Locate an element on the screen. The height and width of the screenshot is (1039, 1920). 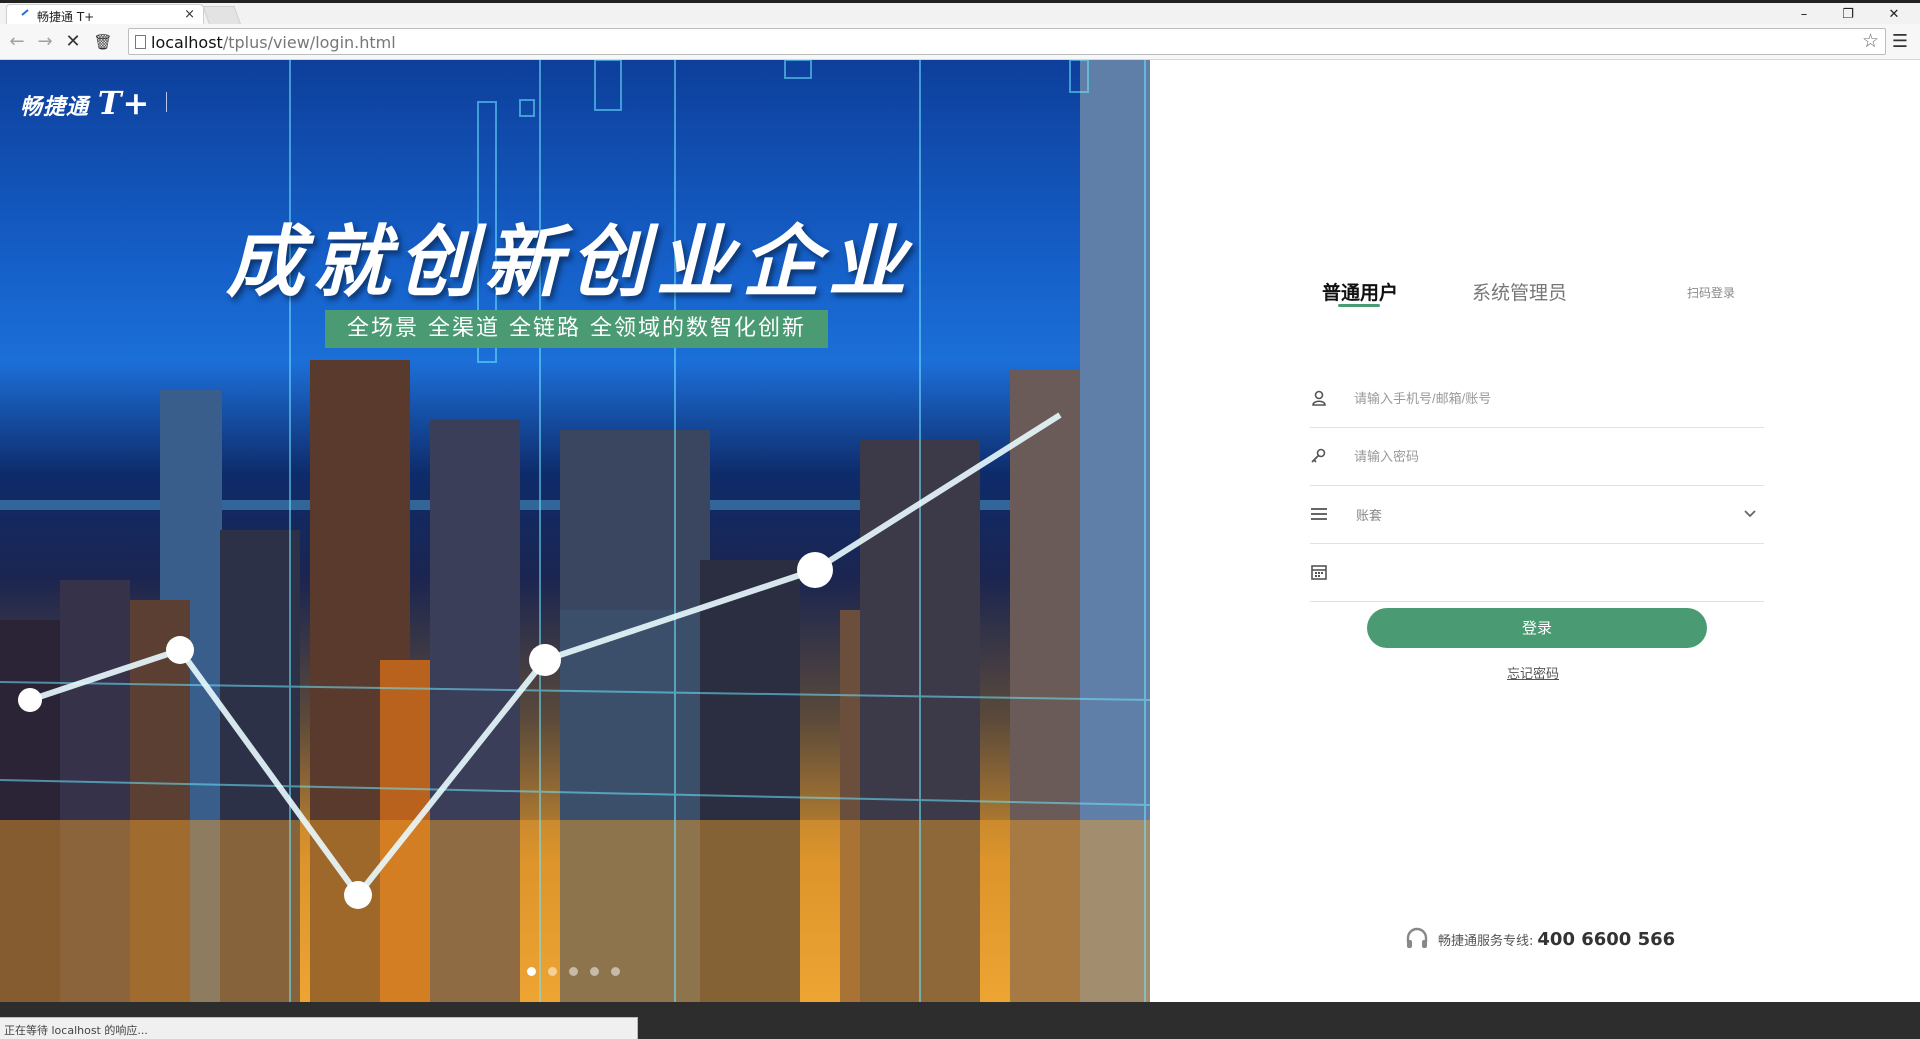
service-hotline: 畅捷通服务专线: 400 6600 566 is located at coordinates (1539, 939).